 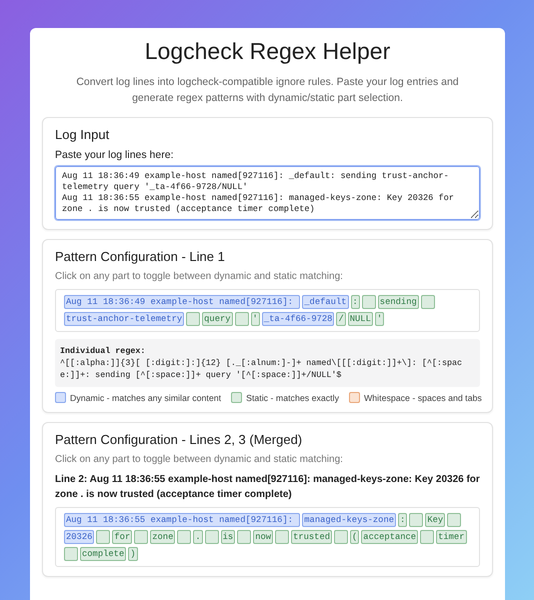 I want to click on static-token: for, so click(x=122, y=537).